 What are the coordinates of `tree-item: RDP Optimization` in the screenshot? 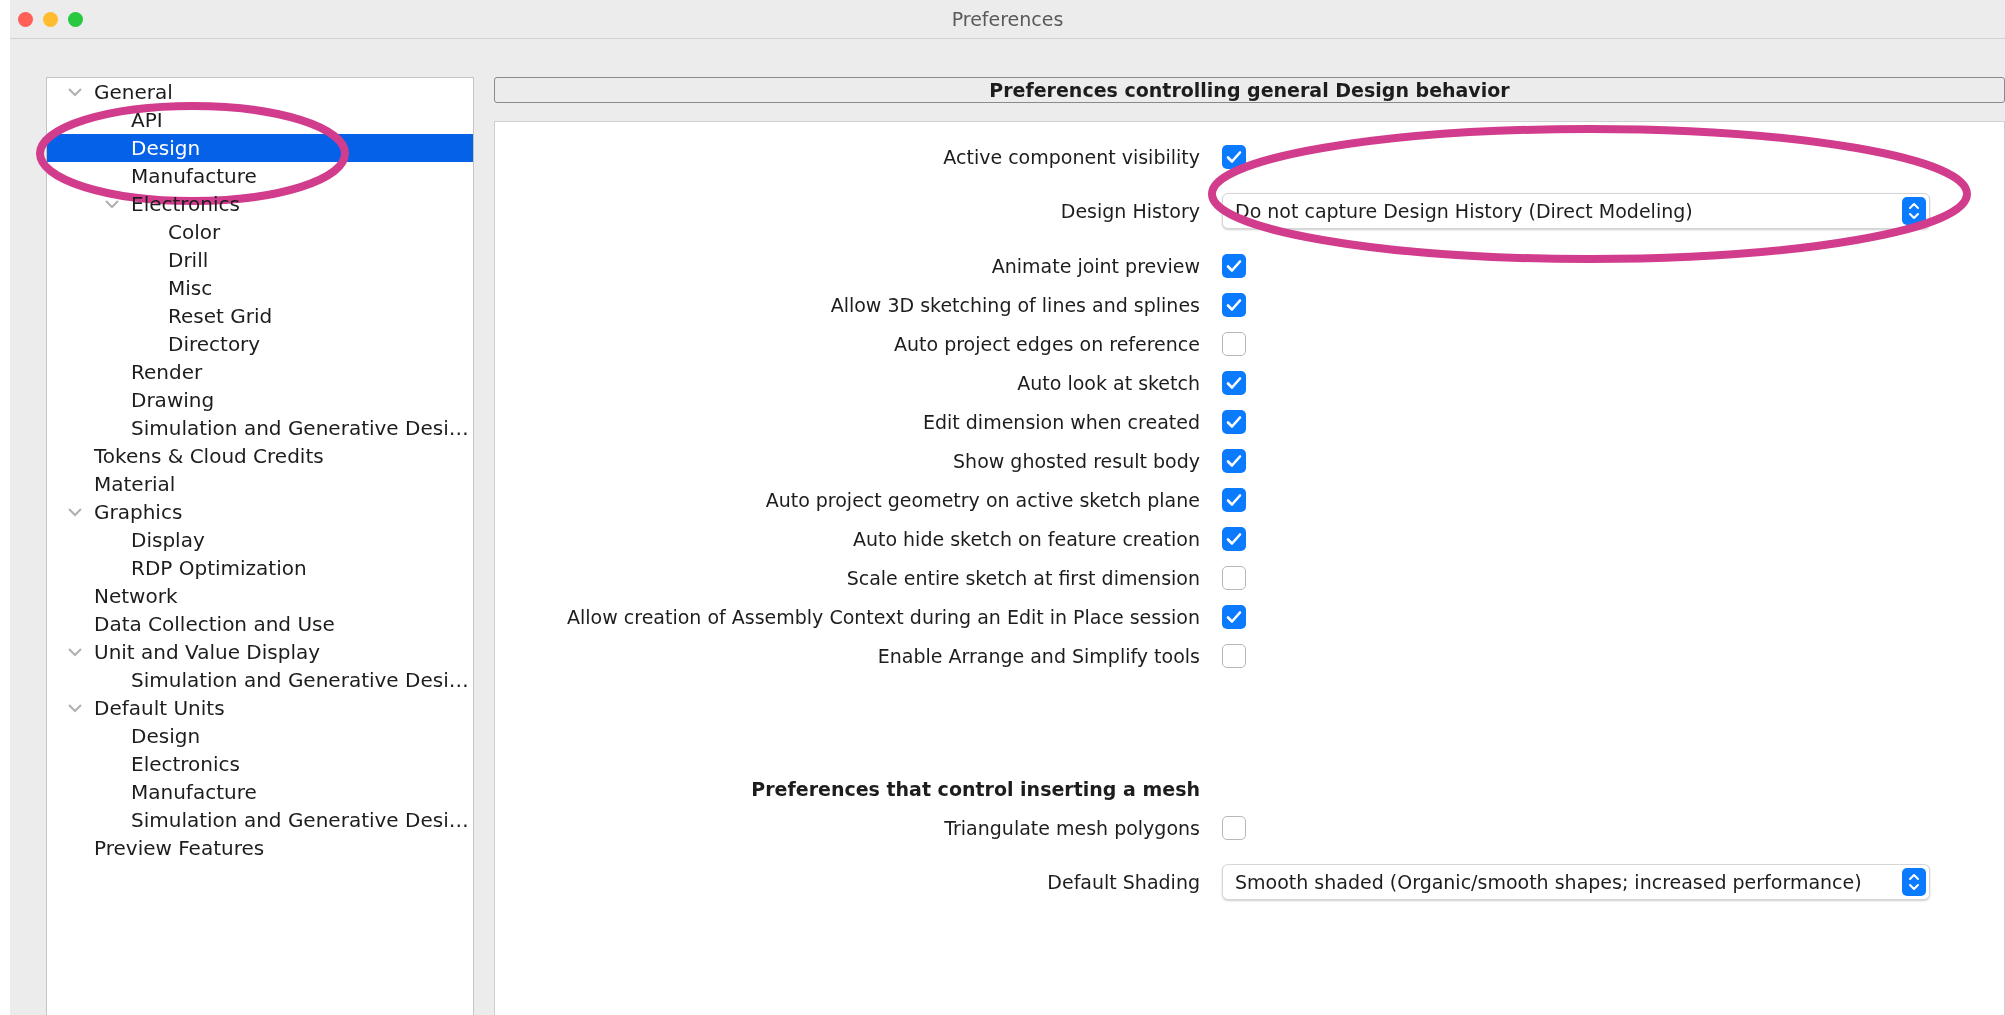 It's located at (260, 568).